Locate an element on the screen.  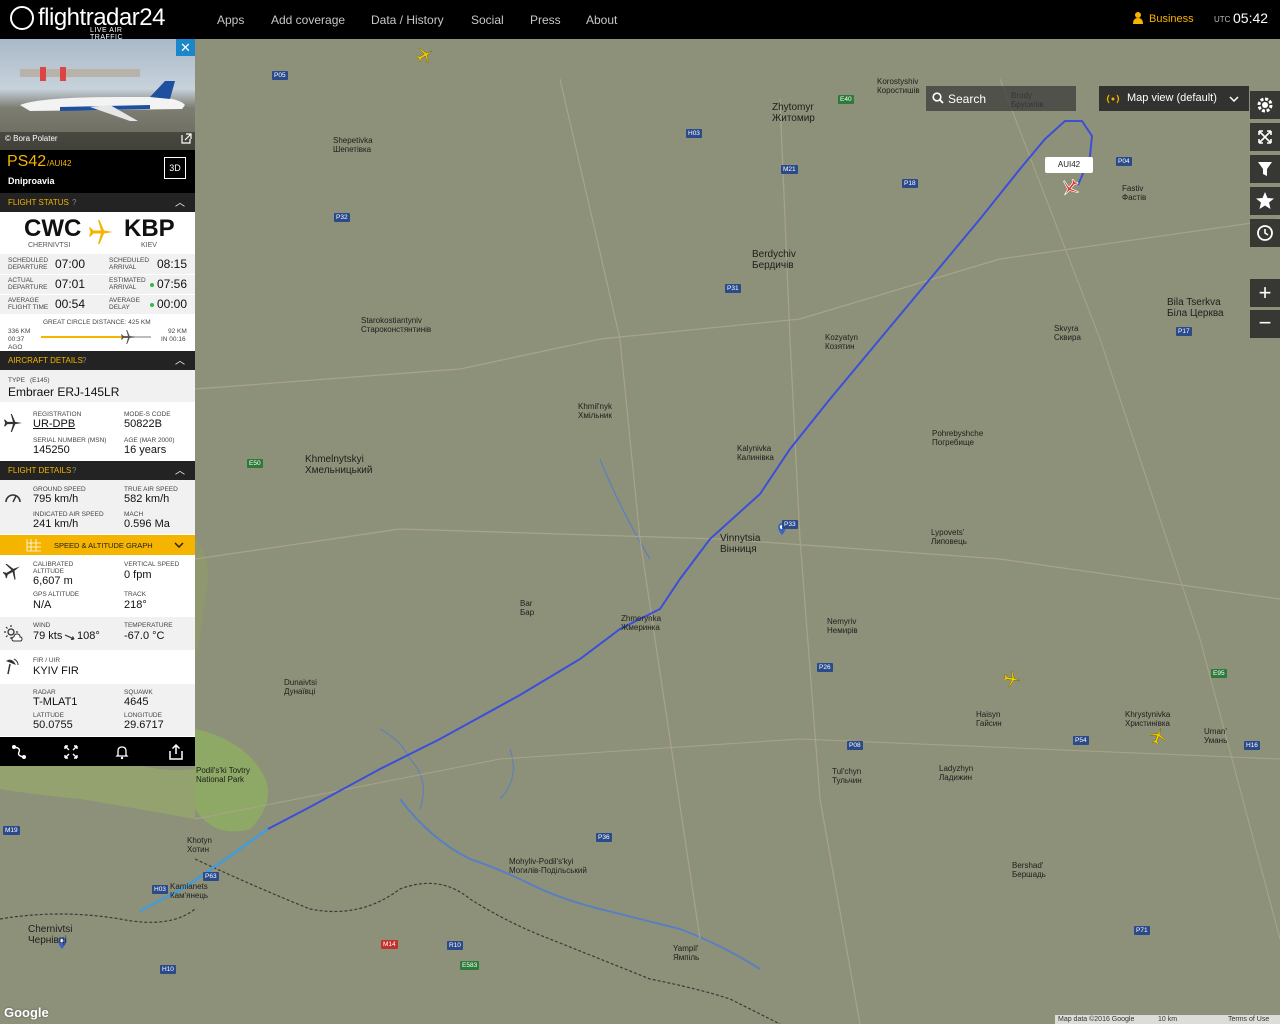
times-label: ESTIMATED is located at coordinates (127, 280).